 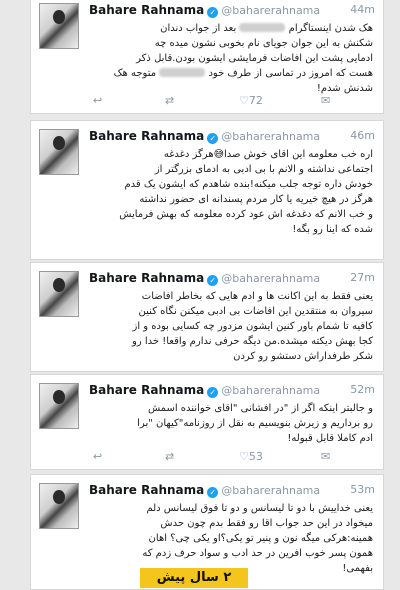 I want to click on like-count: 53, so click(x=255, y=456).